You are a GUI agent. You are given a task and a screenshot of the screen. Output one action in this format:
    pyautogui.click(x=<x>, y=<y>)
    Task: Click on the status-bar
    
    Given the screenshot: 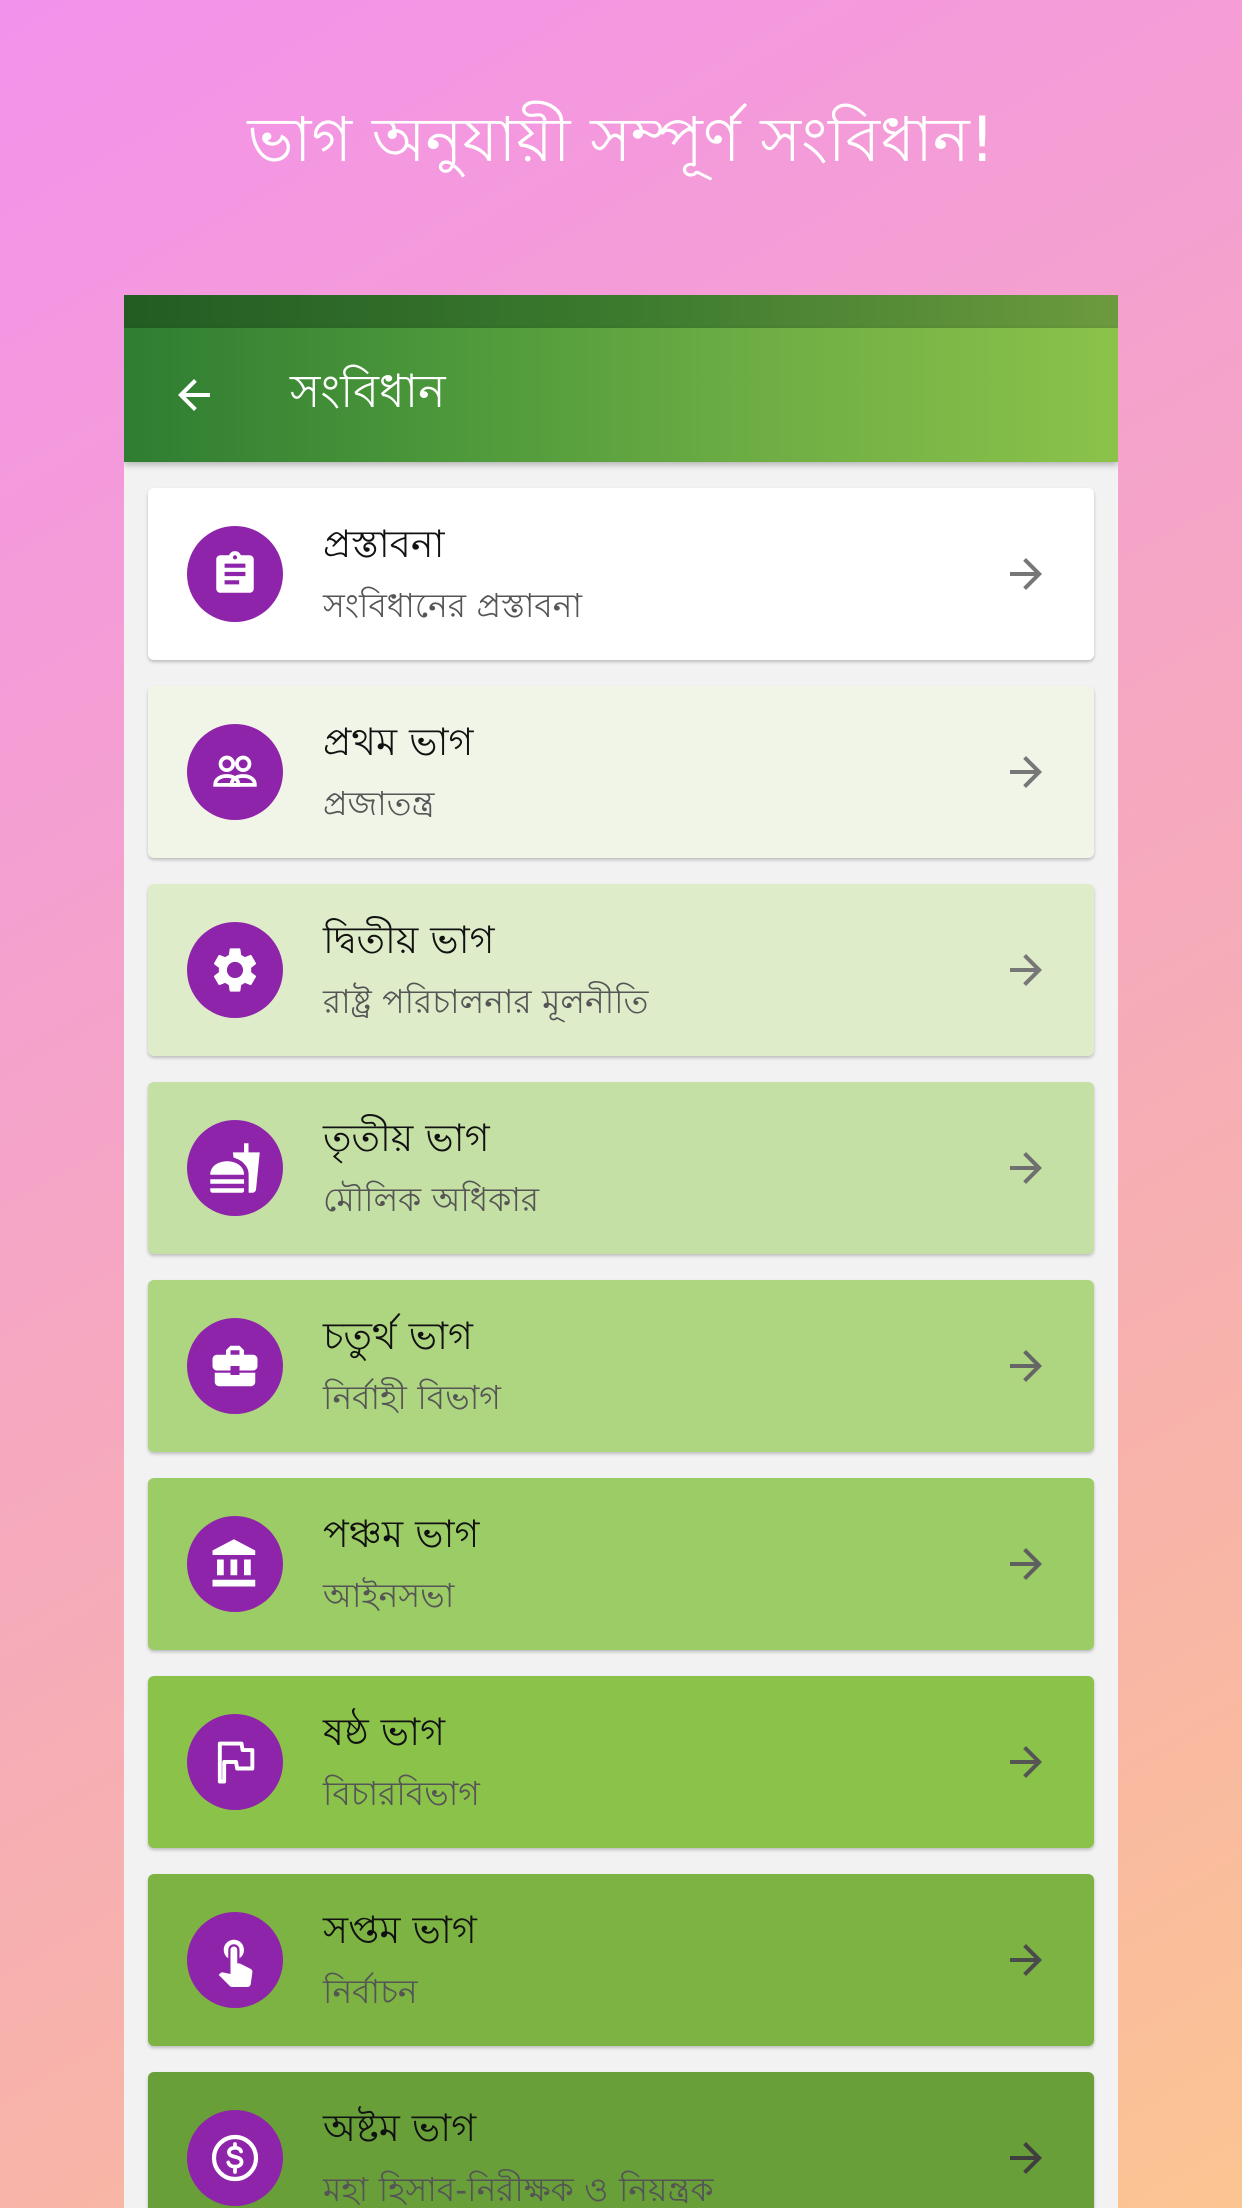 What is the action you would take?
    pyautogui.click(x=621, y=311)
    